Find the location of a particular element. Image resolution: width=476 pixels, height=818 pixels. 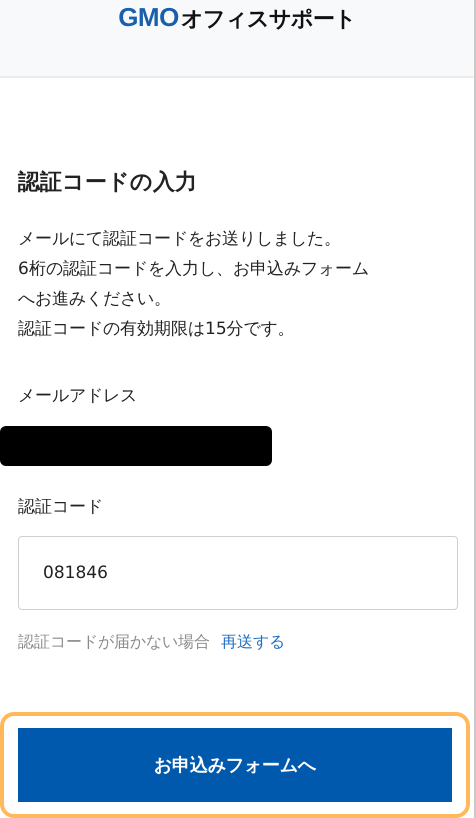

description-text: メールにて認証コードをお送りしました。 is located at coordinates (180, 239).